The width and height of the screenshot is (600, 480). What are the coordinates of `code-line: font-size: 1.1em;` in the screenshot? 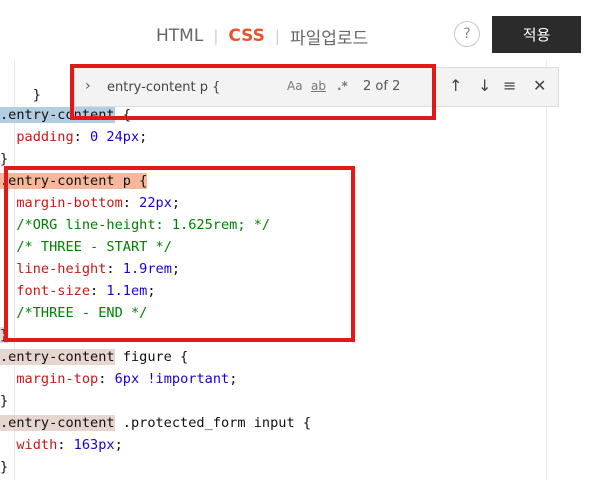 It's located at (86, 291).